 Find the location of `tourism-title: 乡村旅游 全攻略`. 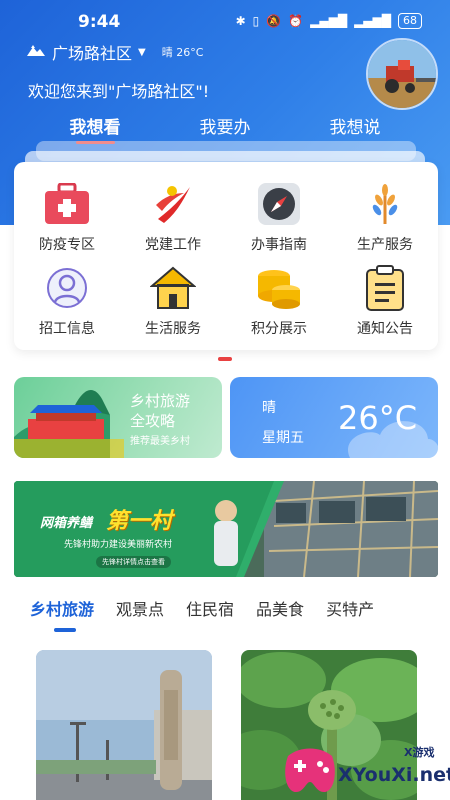

tourism-title: 乡村旅游 全攻略 is located at coordinates (160, 411).